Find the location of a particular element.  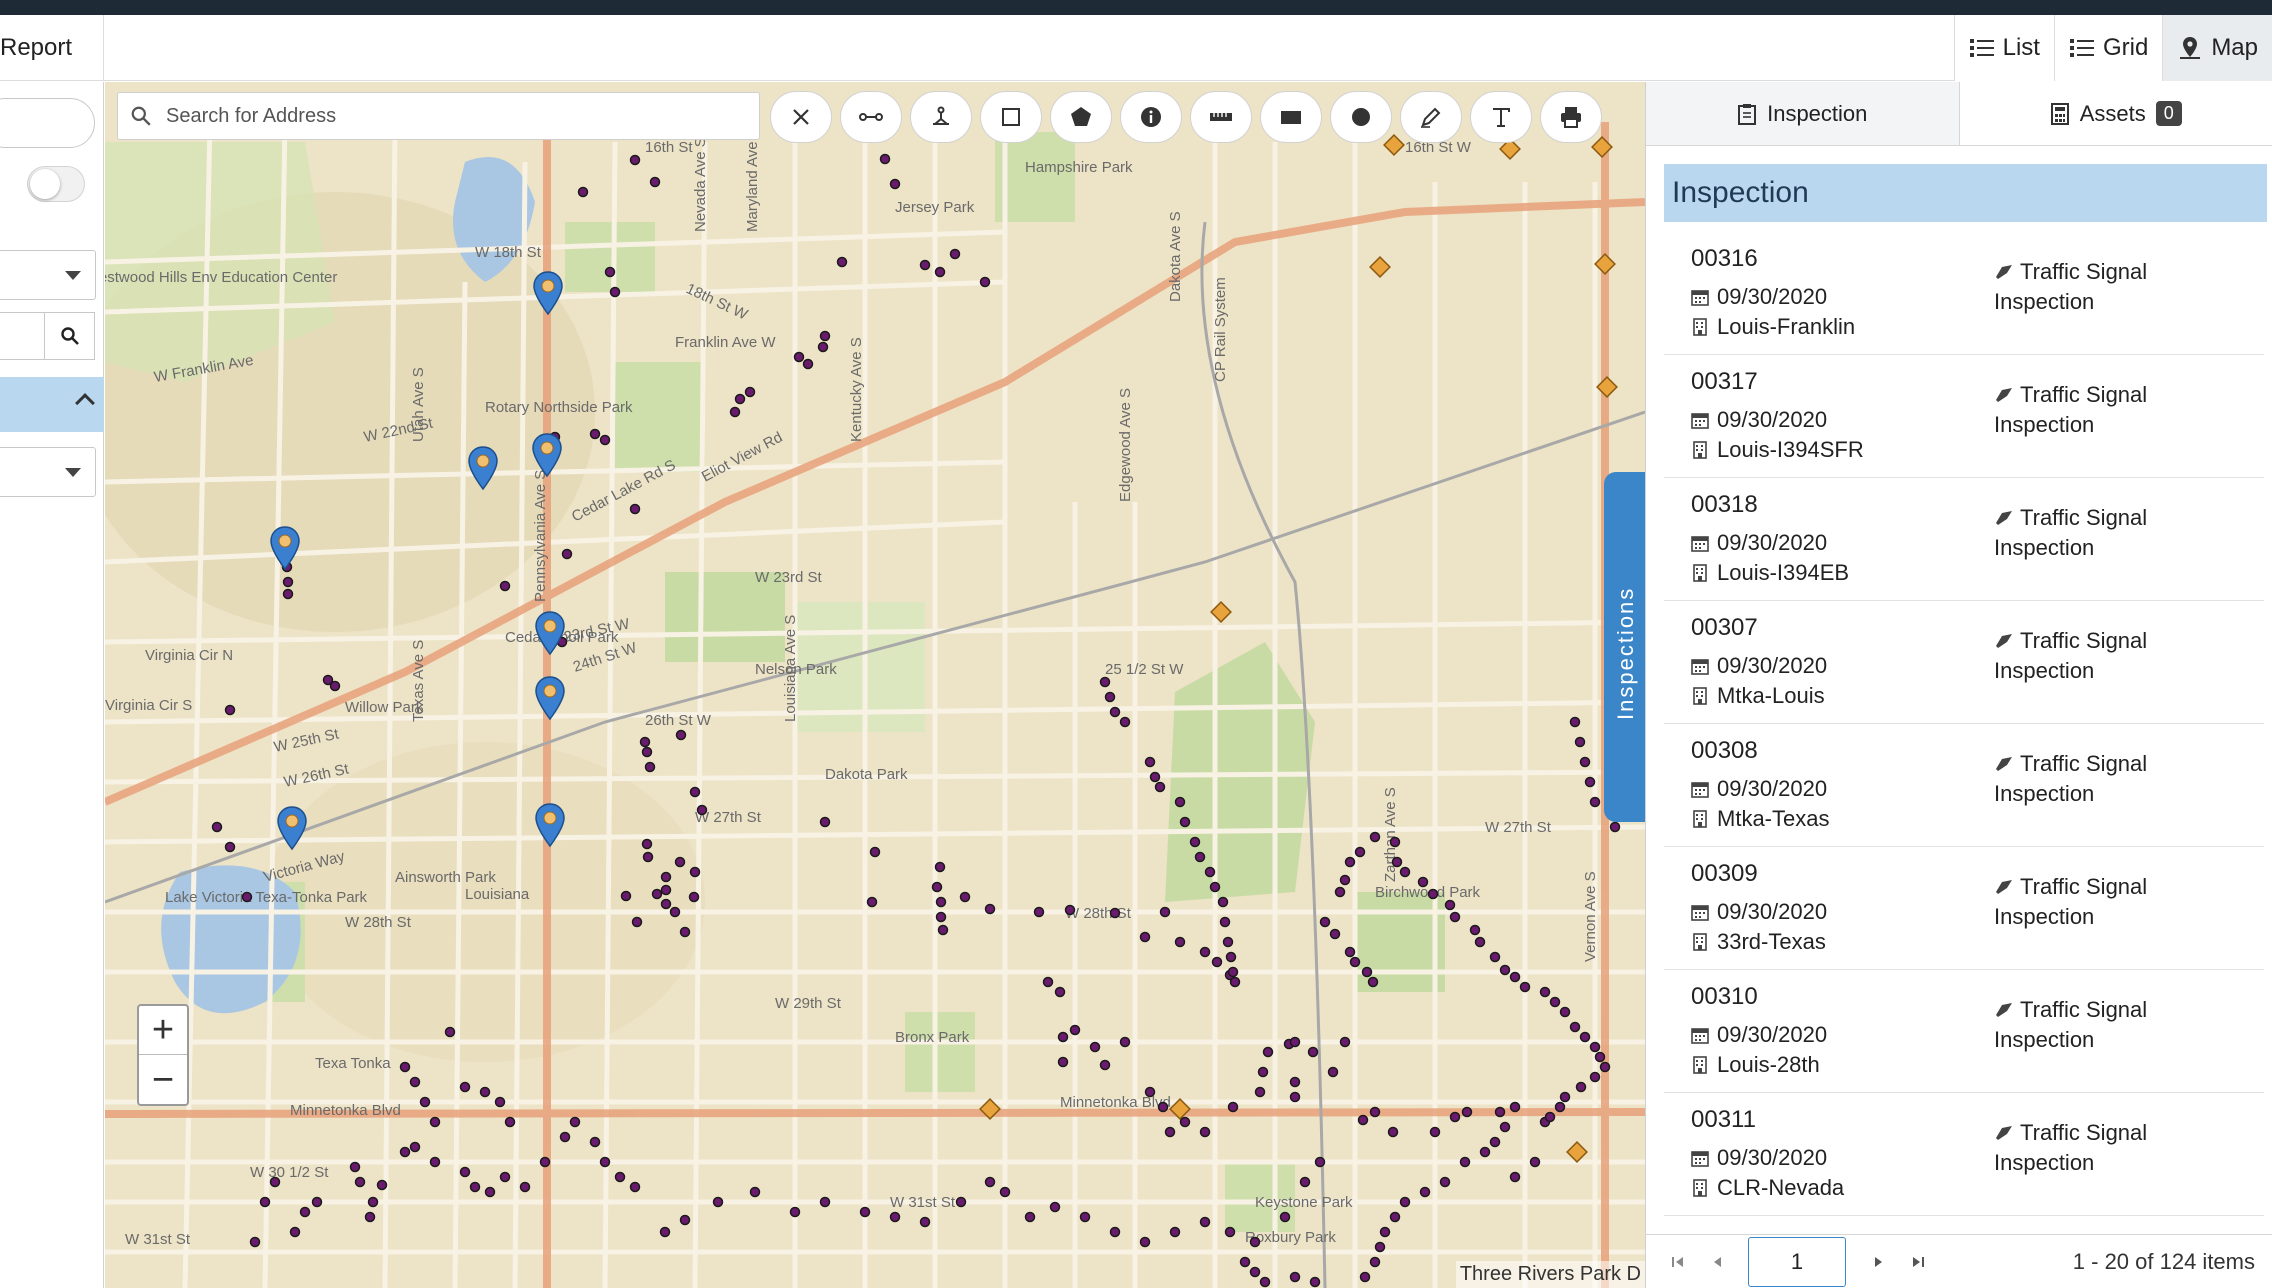

clear-tool-button is located at coordinates (801, 117).